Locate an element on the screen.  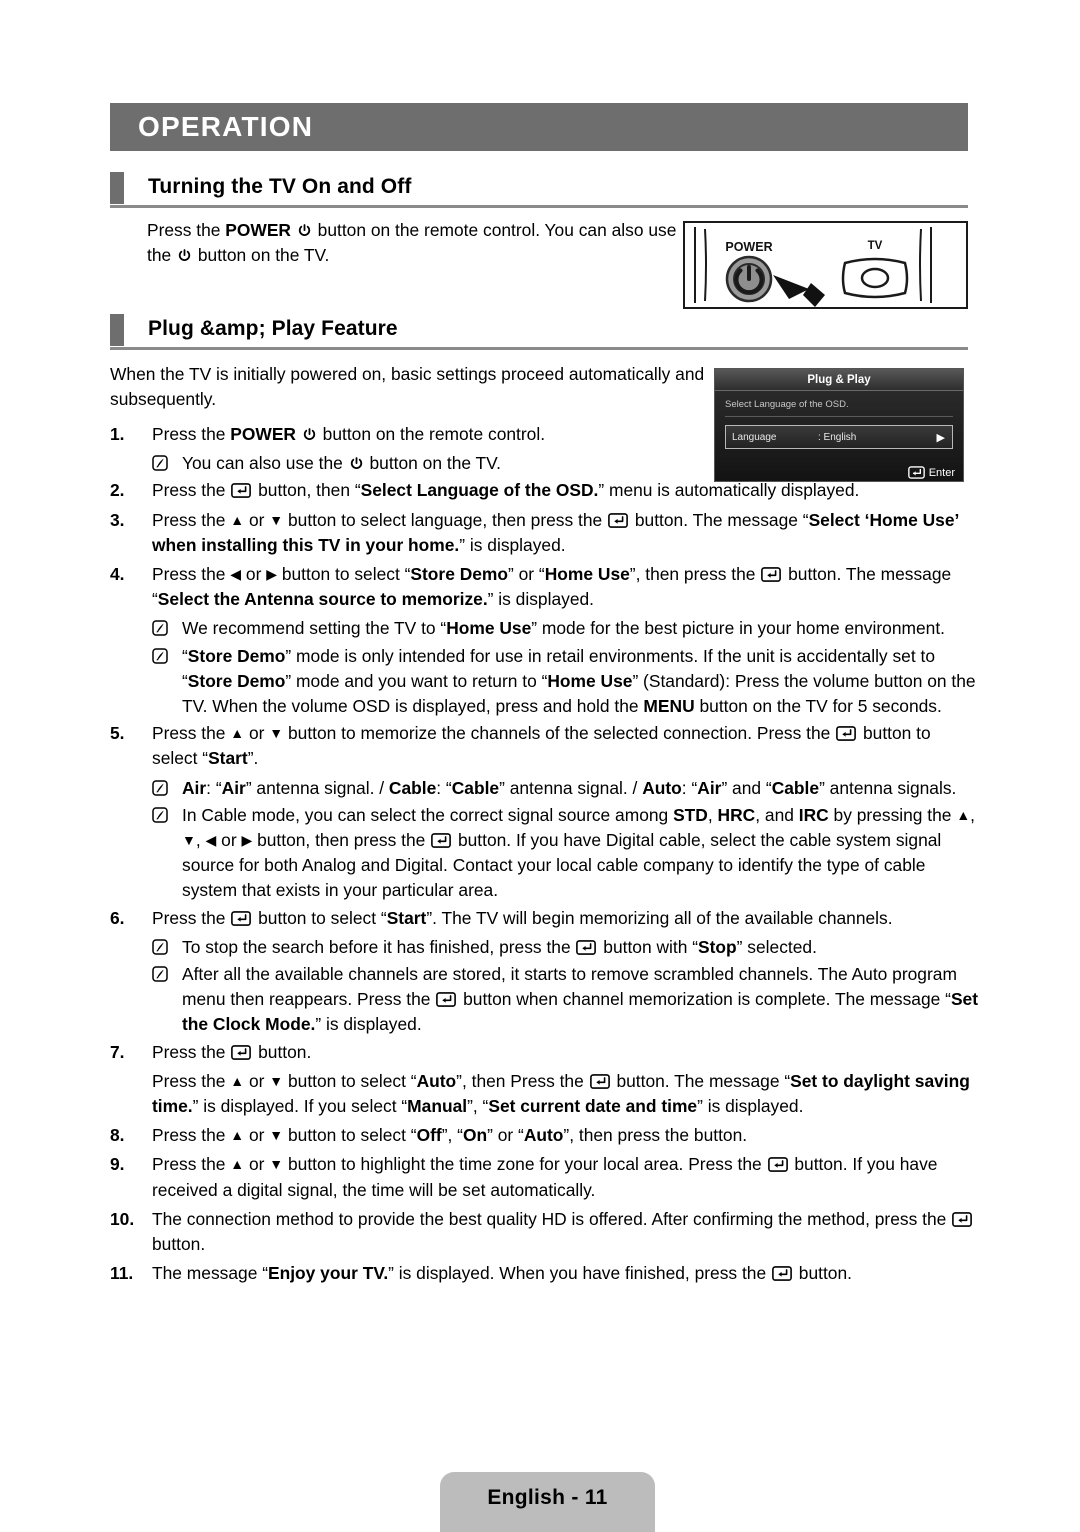
remote-control-illustration: POWER TV is located at coordinates (825, 267).